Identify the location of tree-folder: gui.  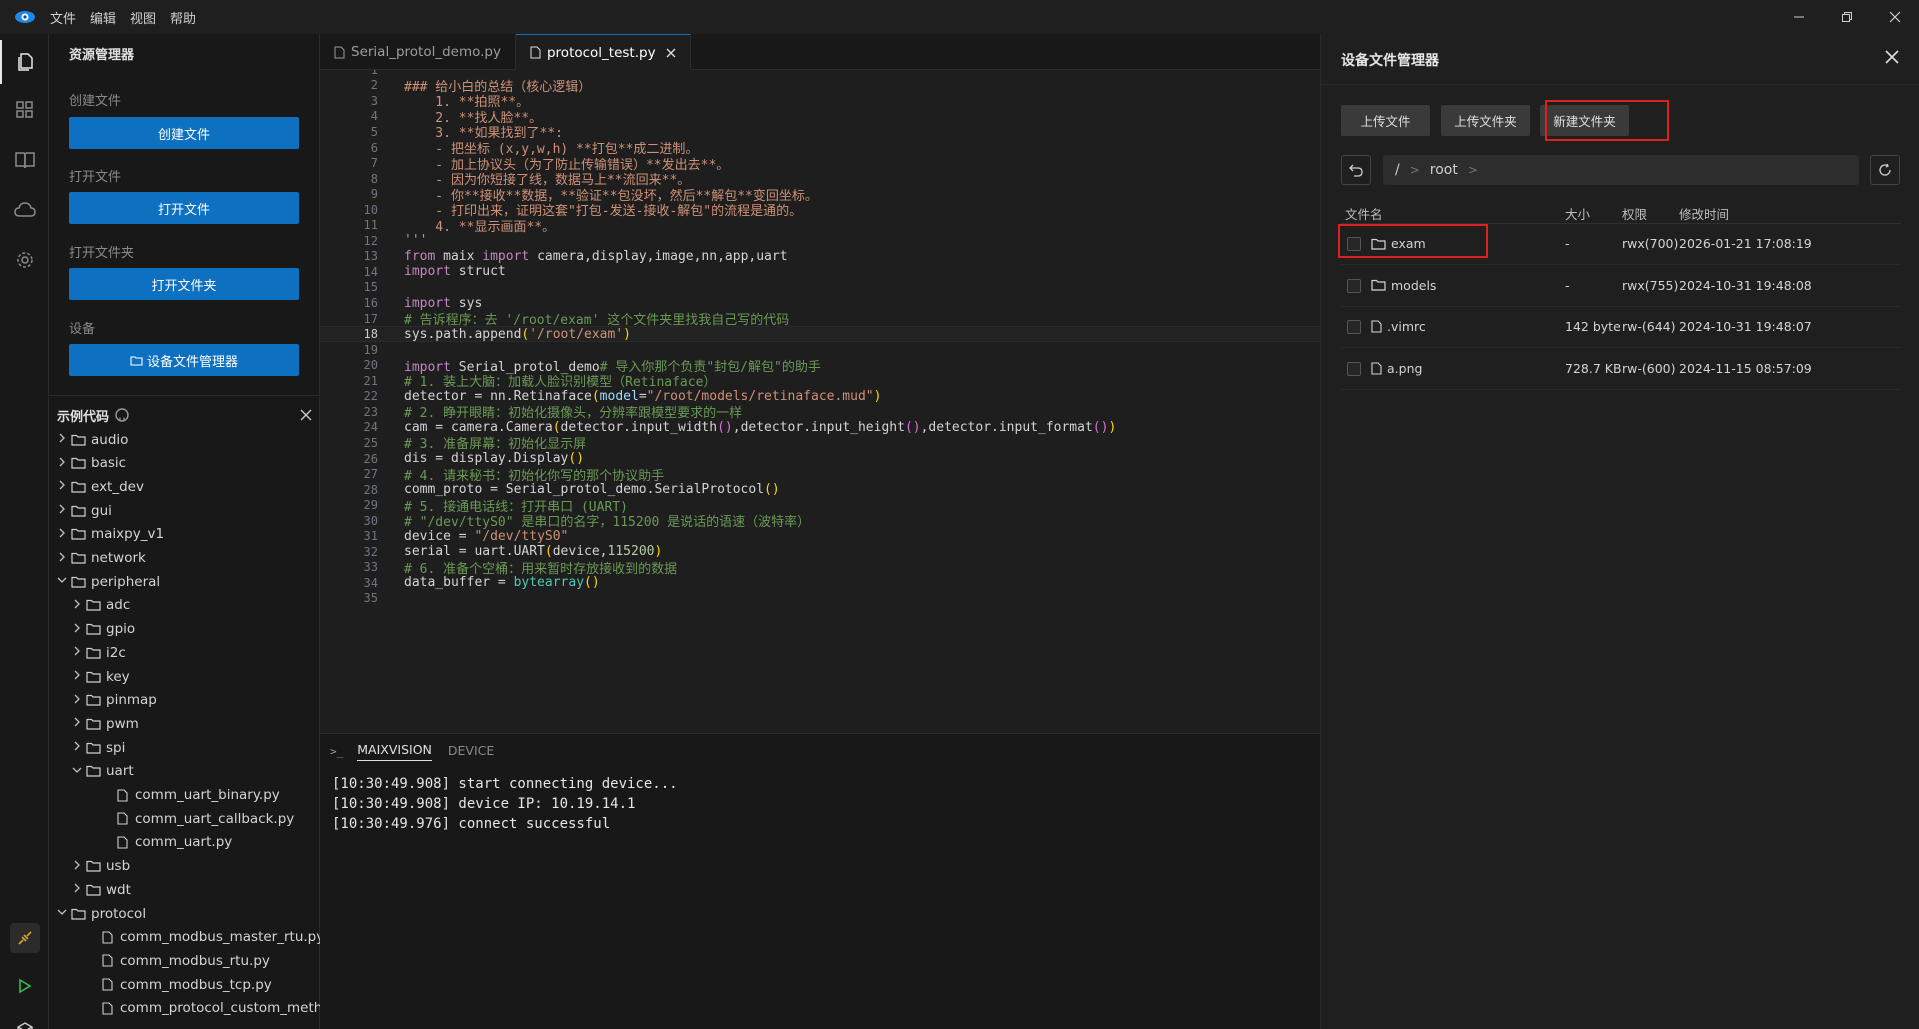
(83, 510).